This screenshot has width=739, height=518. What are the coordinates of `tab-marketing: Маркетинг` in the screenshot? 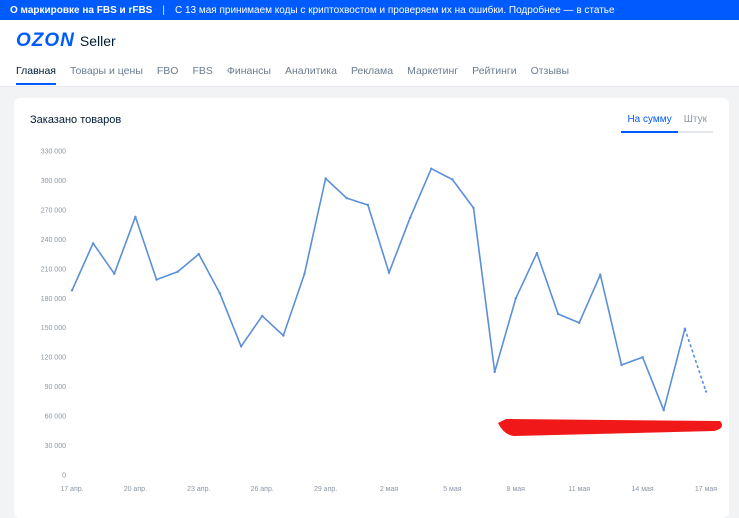 It's located at (432, 75).